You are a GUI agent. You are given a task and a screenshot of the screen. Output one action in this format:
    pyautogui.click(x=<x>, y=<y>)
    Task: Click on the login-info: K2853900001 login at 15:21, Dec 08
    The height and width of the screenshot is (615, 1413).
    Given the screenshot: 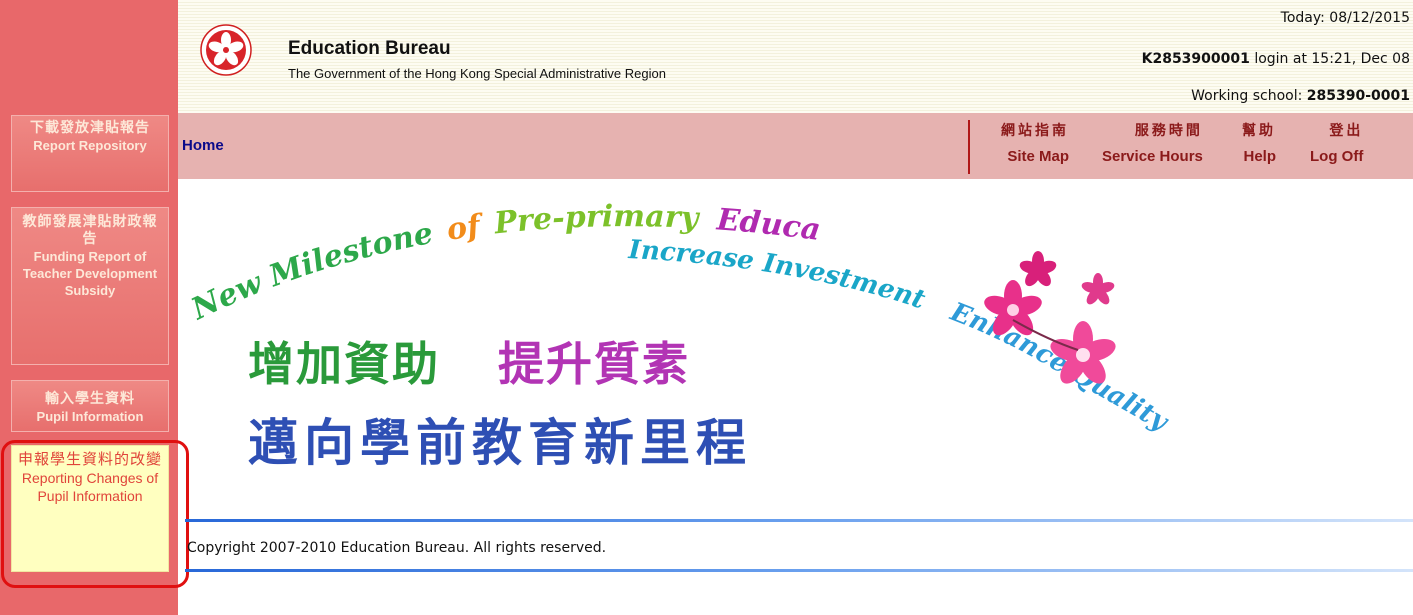 What is the action you would take?
    pyautogui.click(x=1276, y=59)
    